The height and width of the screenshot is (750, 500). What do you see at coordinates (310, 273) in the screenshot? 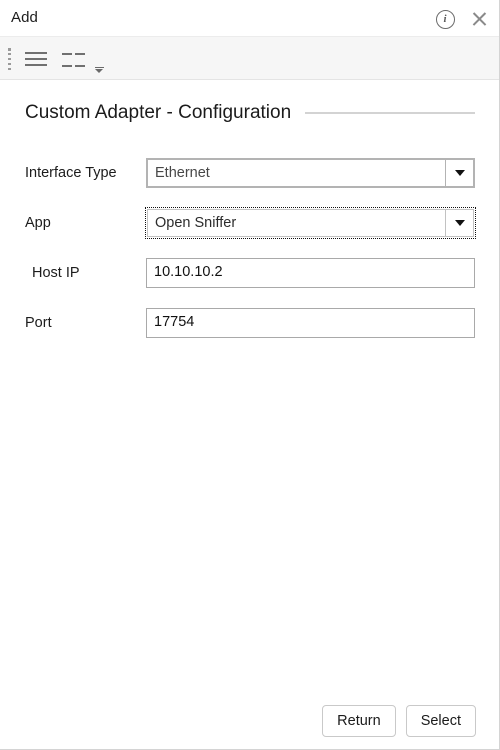
I see `host-ip-input: 10.10.10.2` at bounding box center [310, 273].